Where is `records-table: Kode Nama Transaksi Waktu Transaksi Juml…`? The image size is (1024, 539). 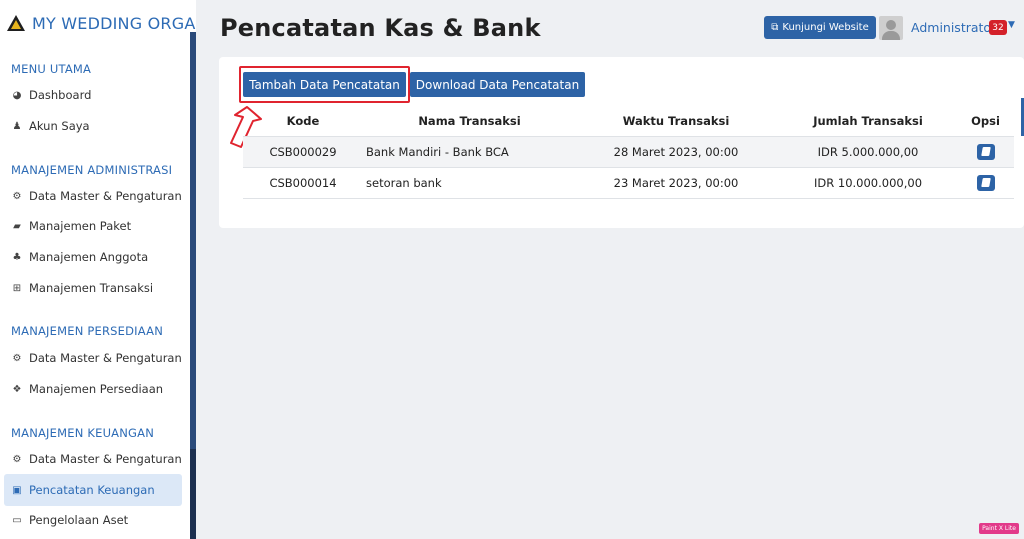 records-table: Kode Nama Transaksi Waktu Transaksi Juml… is located at coordinates (628, 153).